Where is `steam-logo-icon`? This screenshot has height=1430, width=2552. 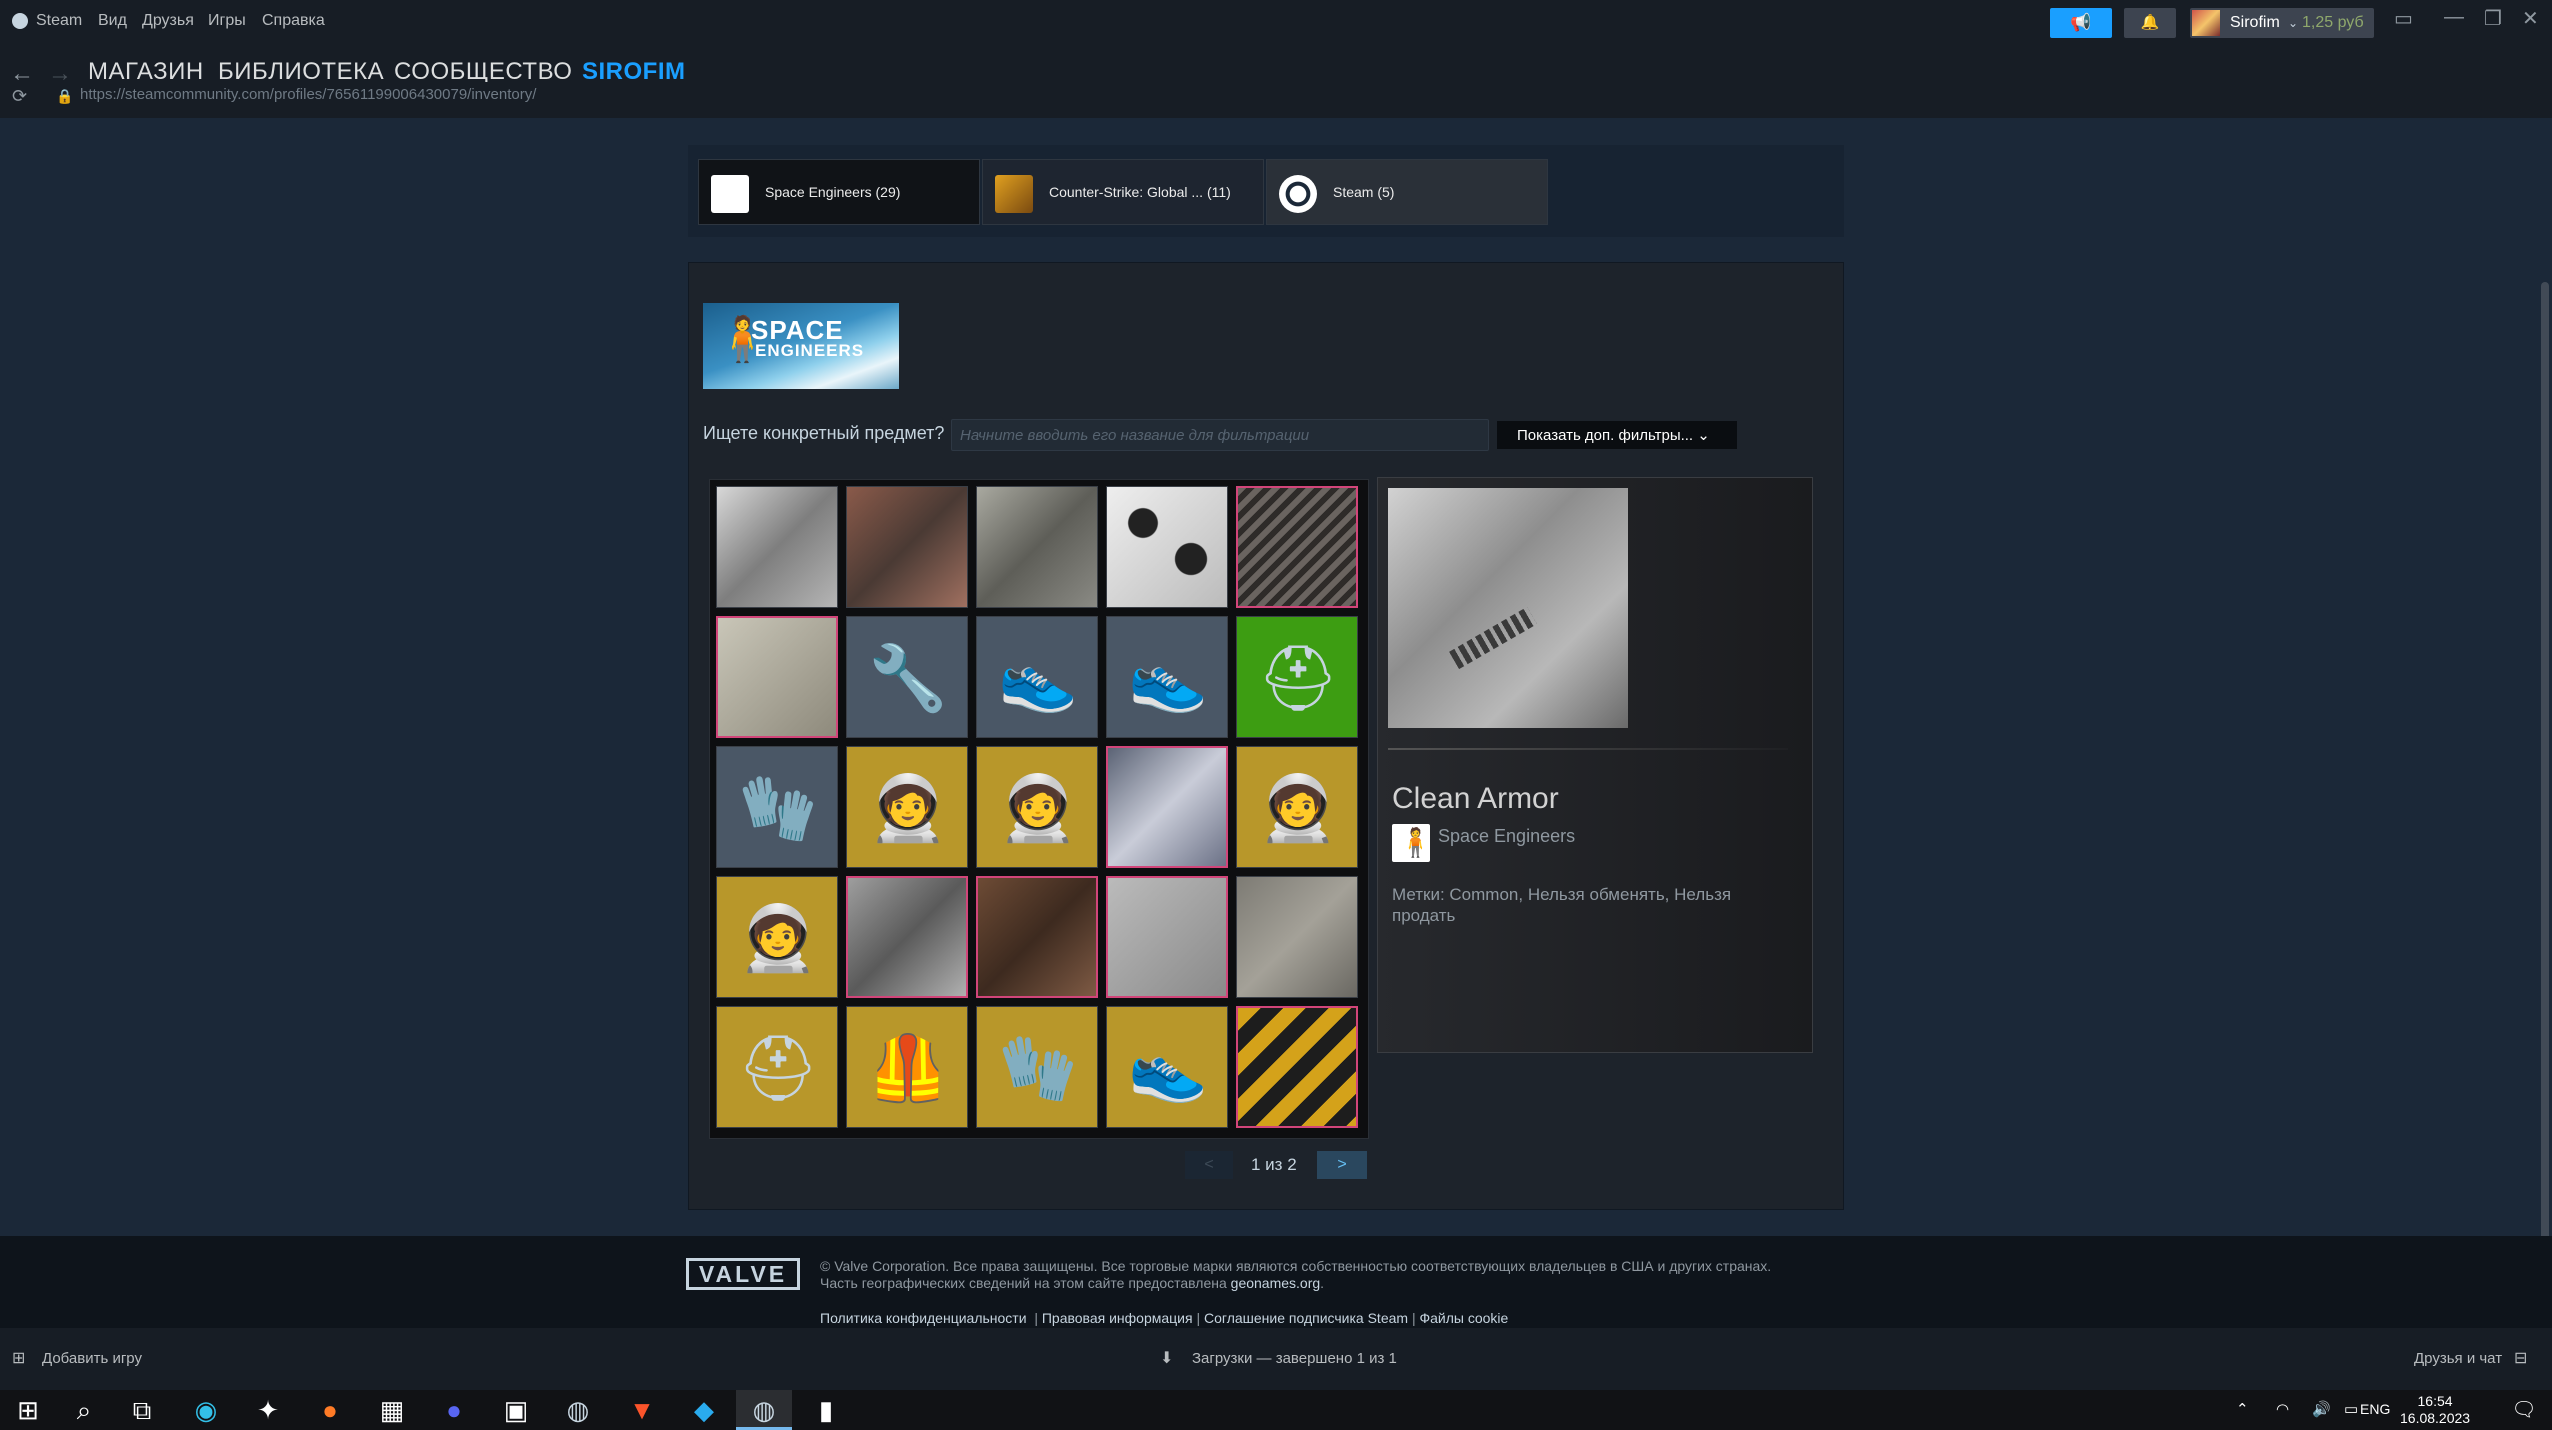
steam-logo-icon is located at coordinates (20, 21).